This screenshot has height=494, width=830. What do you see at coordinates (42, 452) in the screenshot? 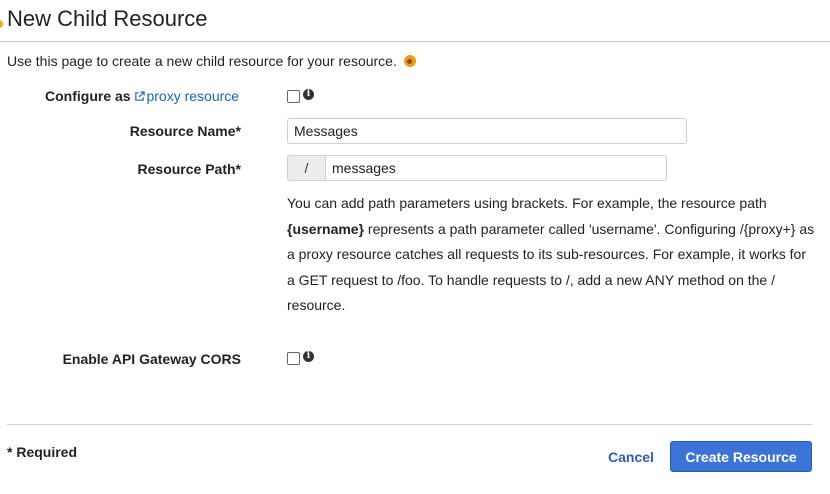
I see `required-note: * Required` at bounding box center [42, 452].